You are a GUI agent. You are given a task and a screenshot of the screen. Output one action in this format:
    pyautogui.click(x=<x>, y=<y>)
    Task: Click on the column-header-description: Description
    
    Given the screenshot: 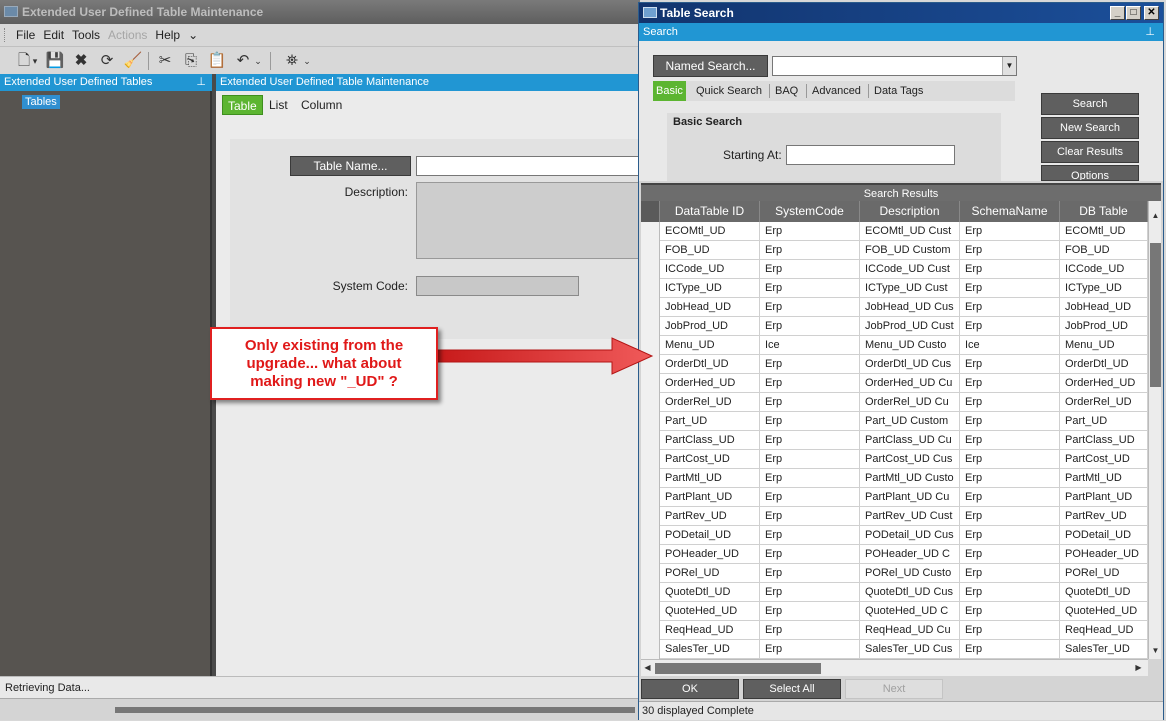 What is the action you would take?
    pyautogui.click(x=910, y=211)
    